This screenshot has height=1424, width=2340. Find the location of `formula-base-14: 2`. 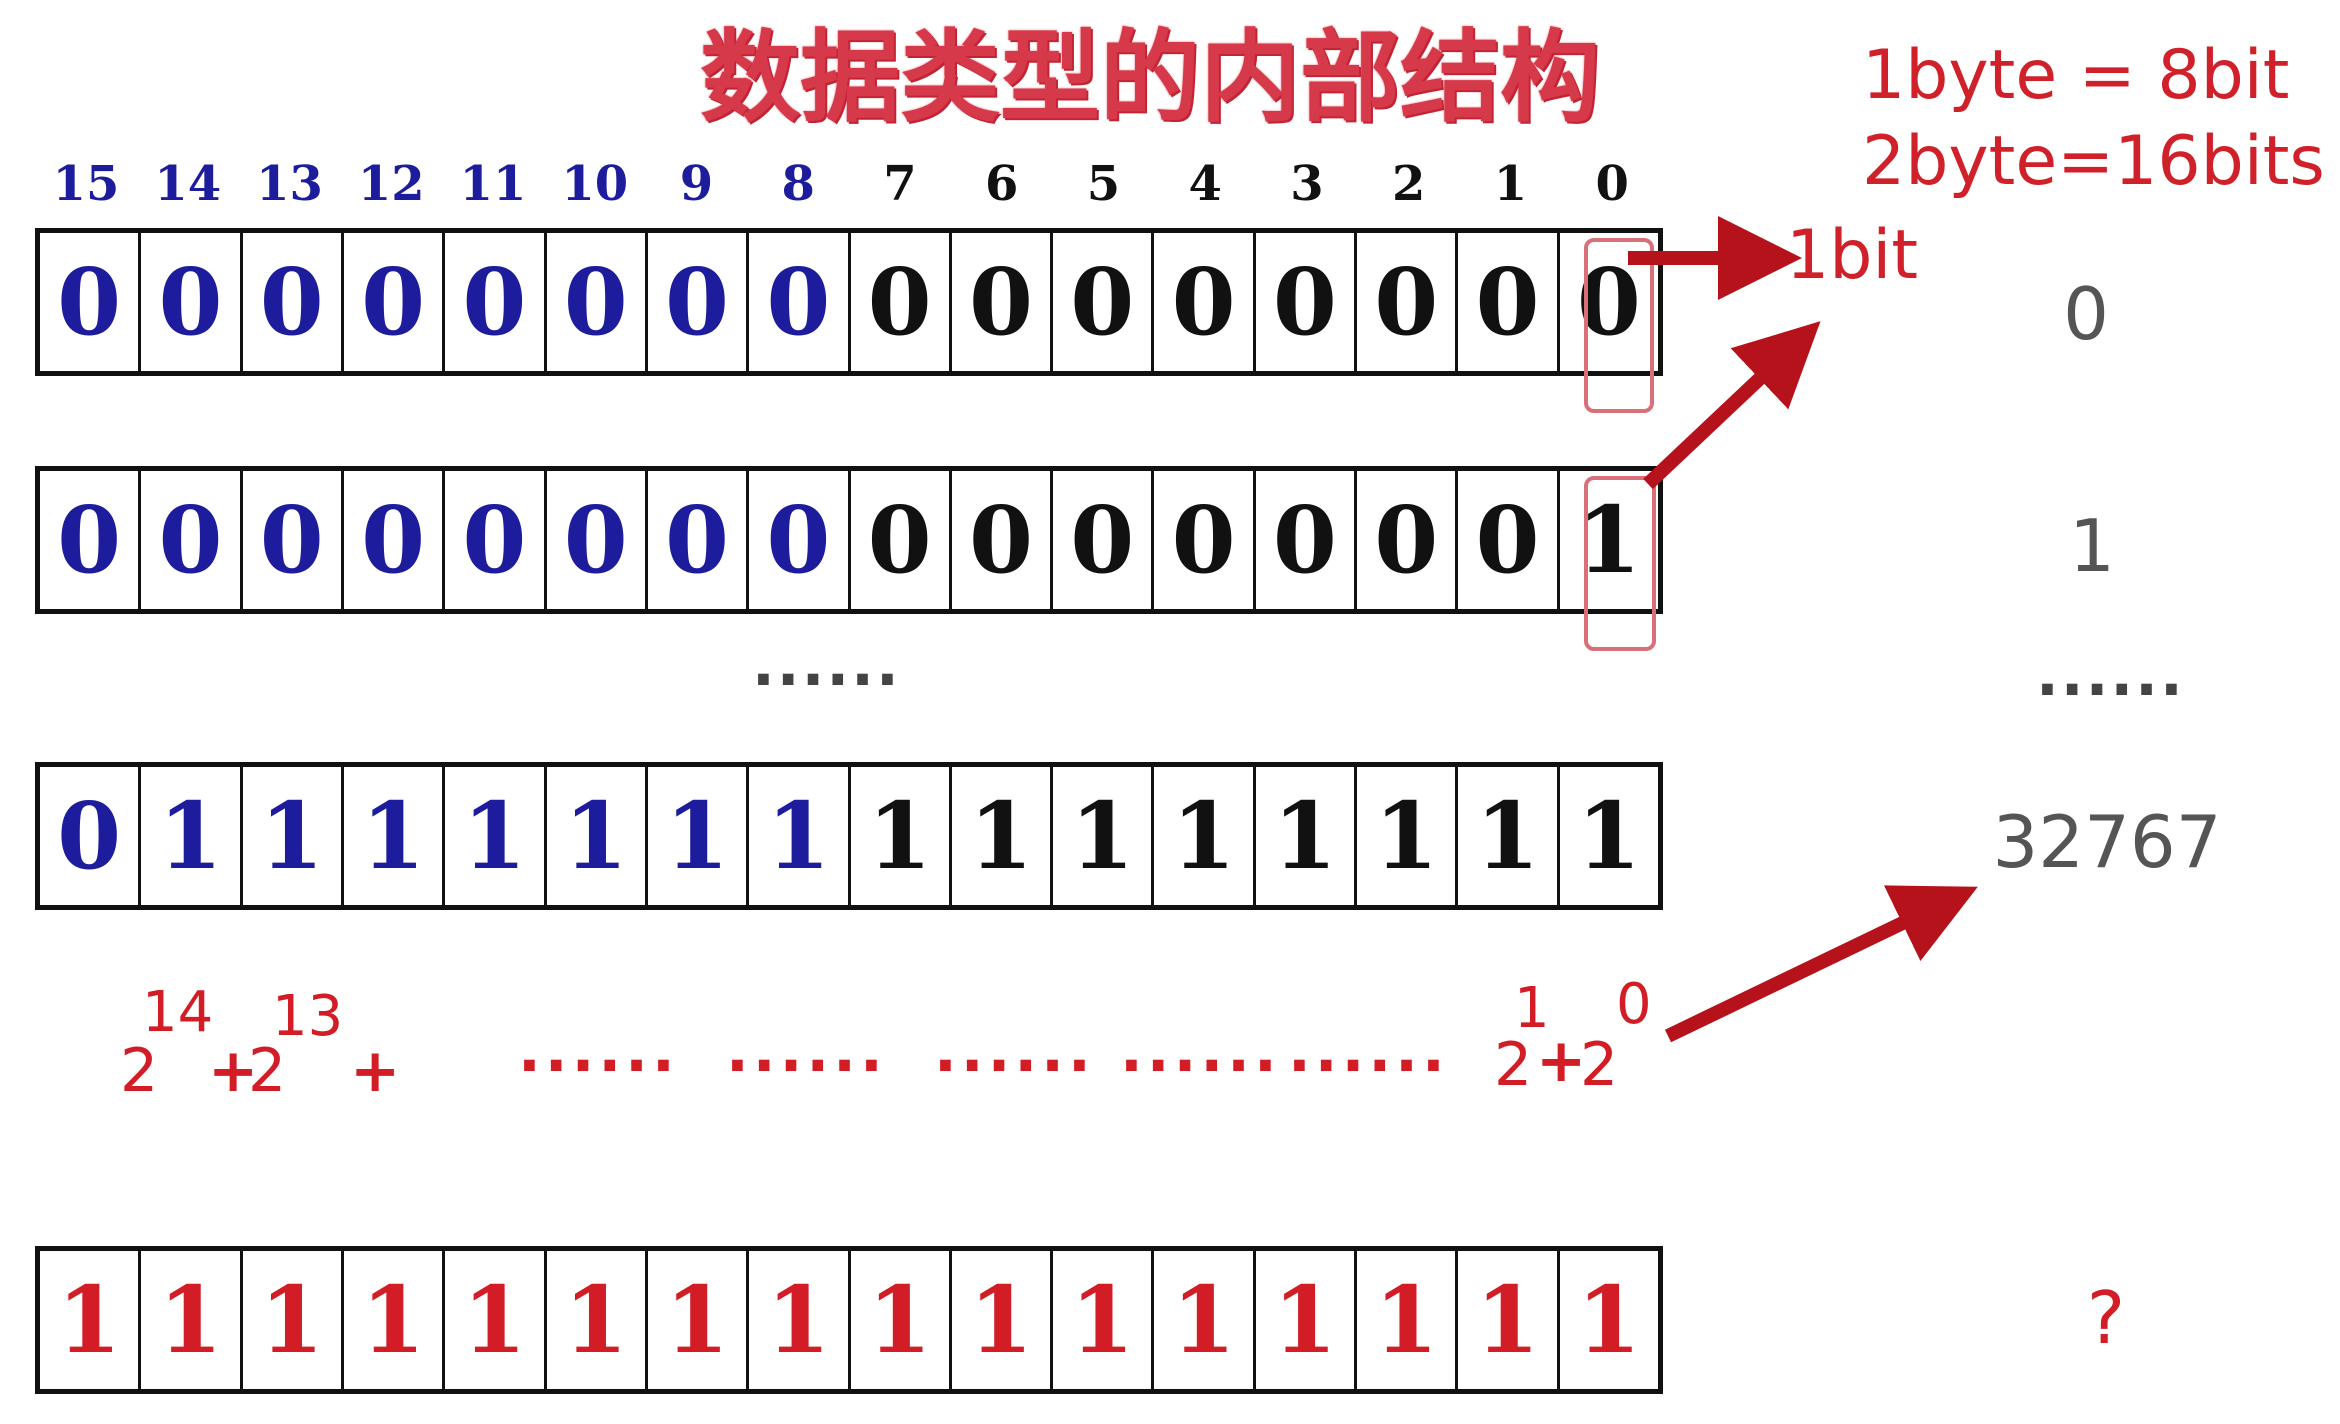

formula-base-14: 2 is located at coordinates (139, 1071).